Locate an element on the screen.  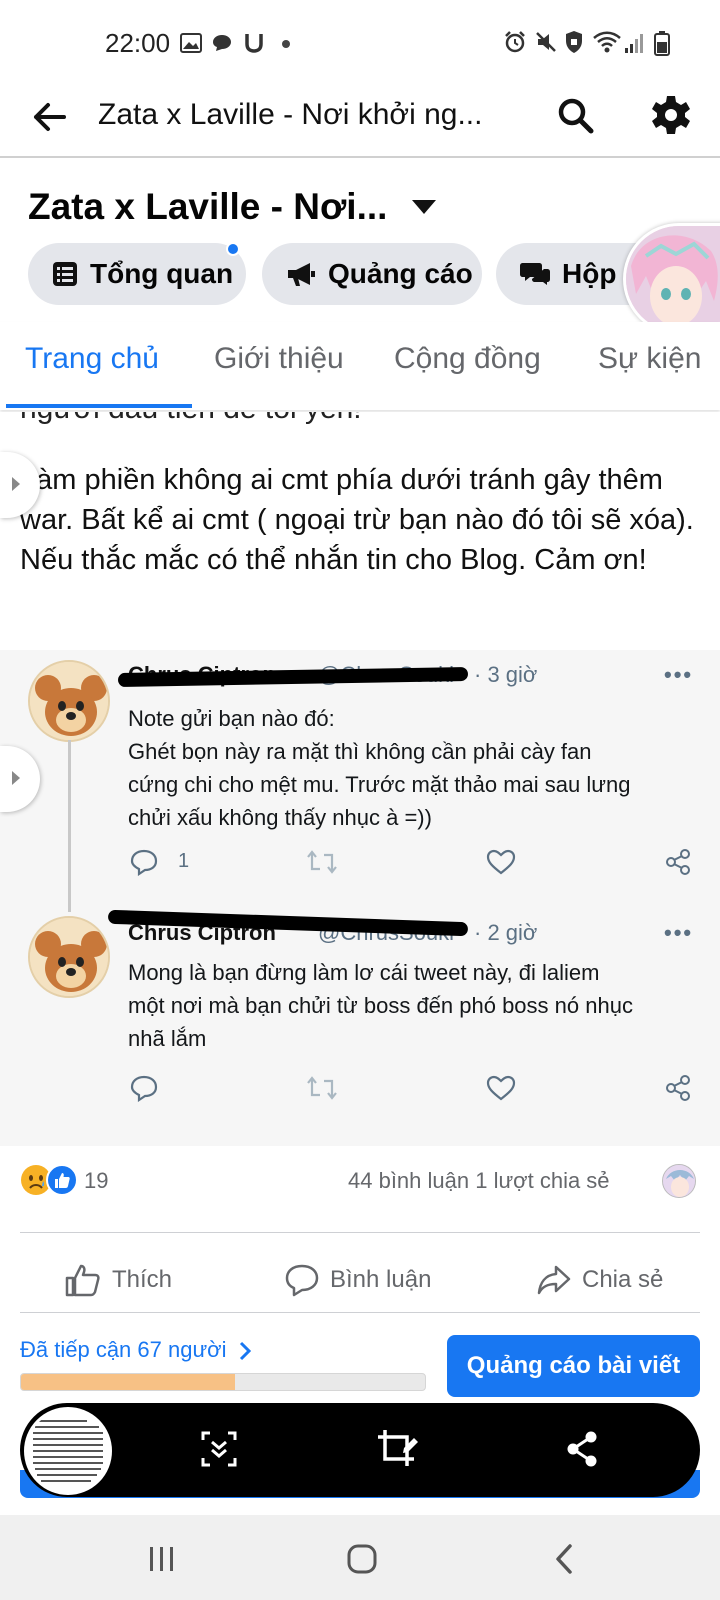
image-icon is located at coordinates (191, 43).